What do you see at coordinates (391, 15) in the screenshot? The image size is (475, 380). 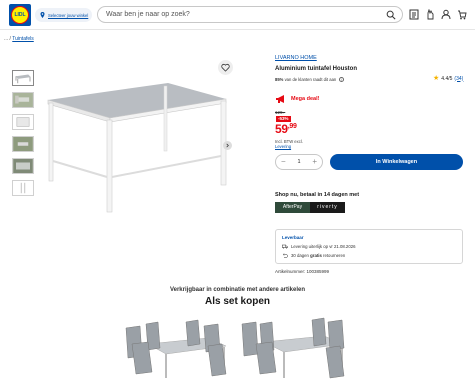 I see `search-icon` at bounding box center [391, 15].